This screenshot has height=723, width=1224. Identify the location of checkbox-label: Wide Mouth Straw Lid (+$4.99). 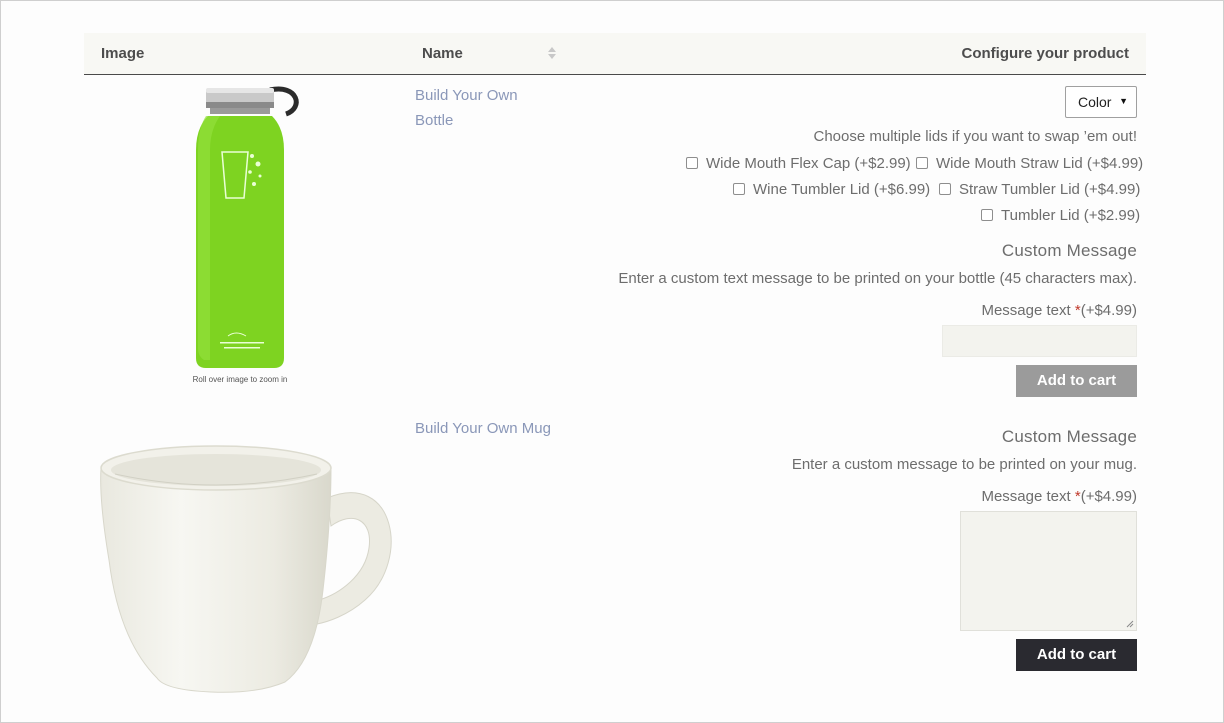
(1040, 163).